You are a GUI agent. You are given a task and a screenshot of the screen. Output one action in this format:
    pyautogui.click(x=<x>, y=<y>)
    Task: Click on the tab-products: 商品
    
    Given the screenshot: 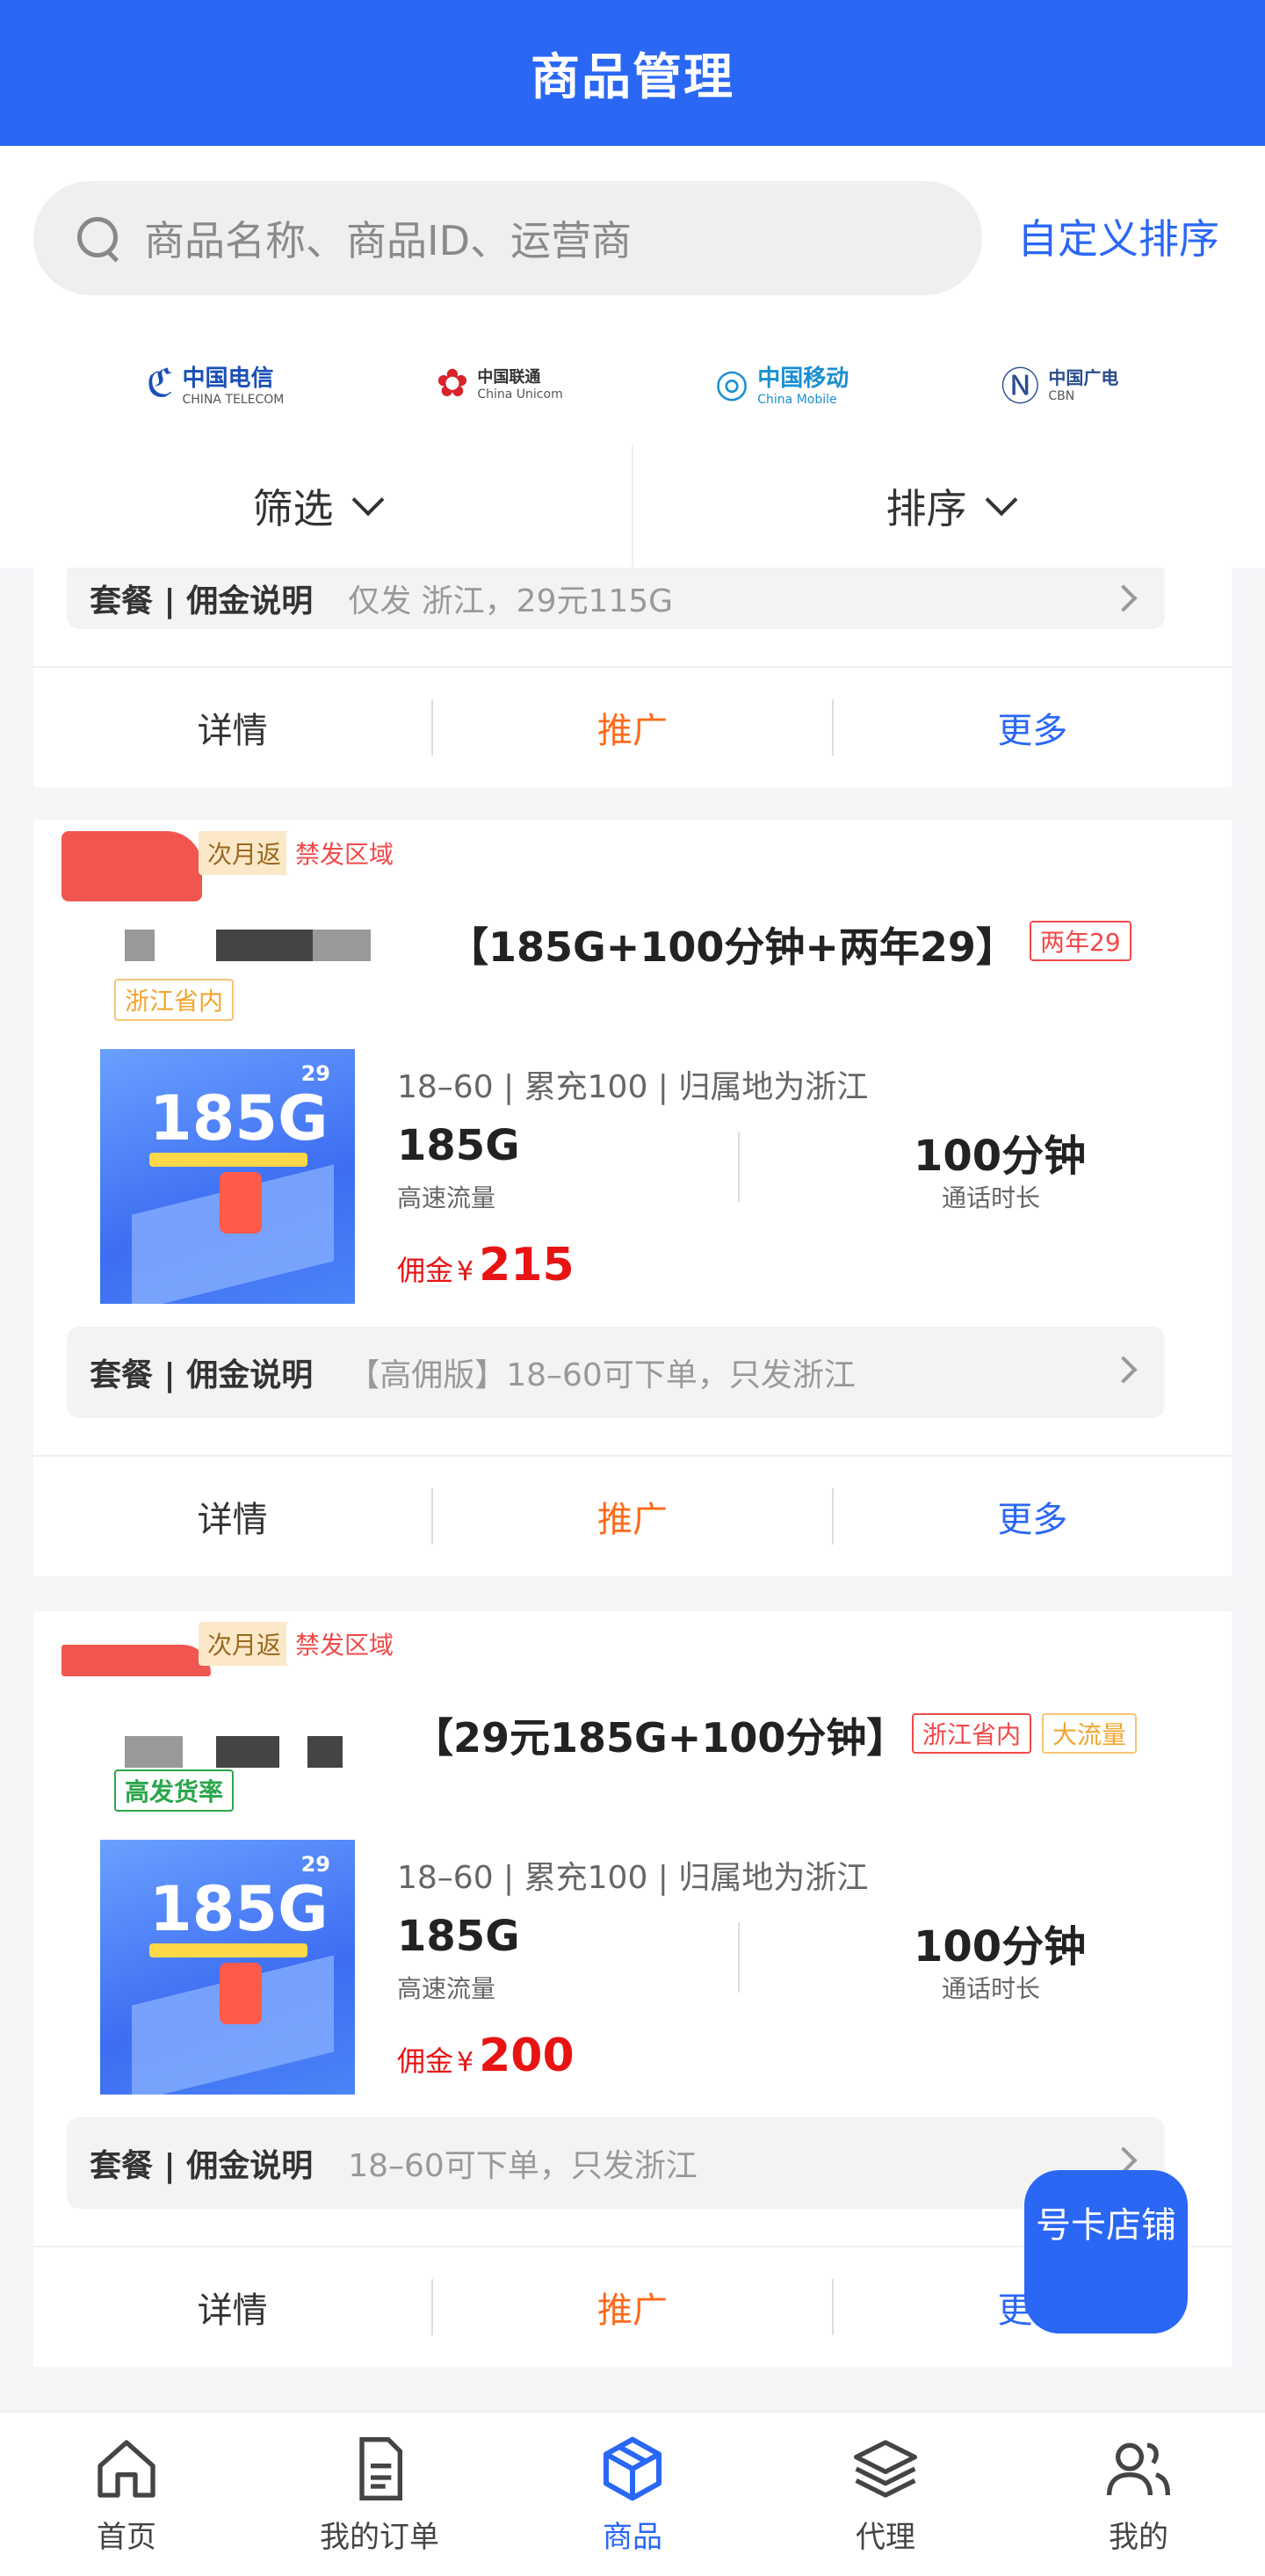 What is the action you would take?
    pyautogui.click(x=632, y=2494)
    